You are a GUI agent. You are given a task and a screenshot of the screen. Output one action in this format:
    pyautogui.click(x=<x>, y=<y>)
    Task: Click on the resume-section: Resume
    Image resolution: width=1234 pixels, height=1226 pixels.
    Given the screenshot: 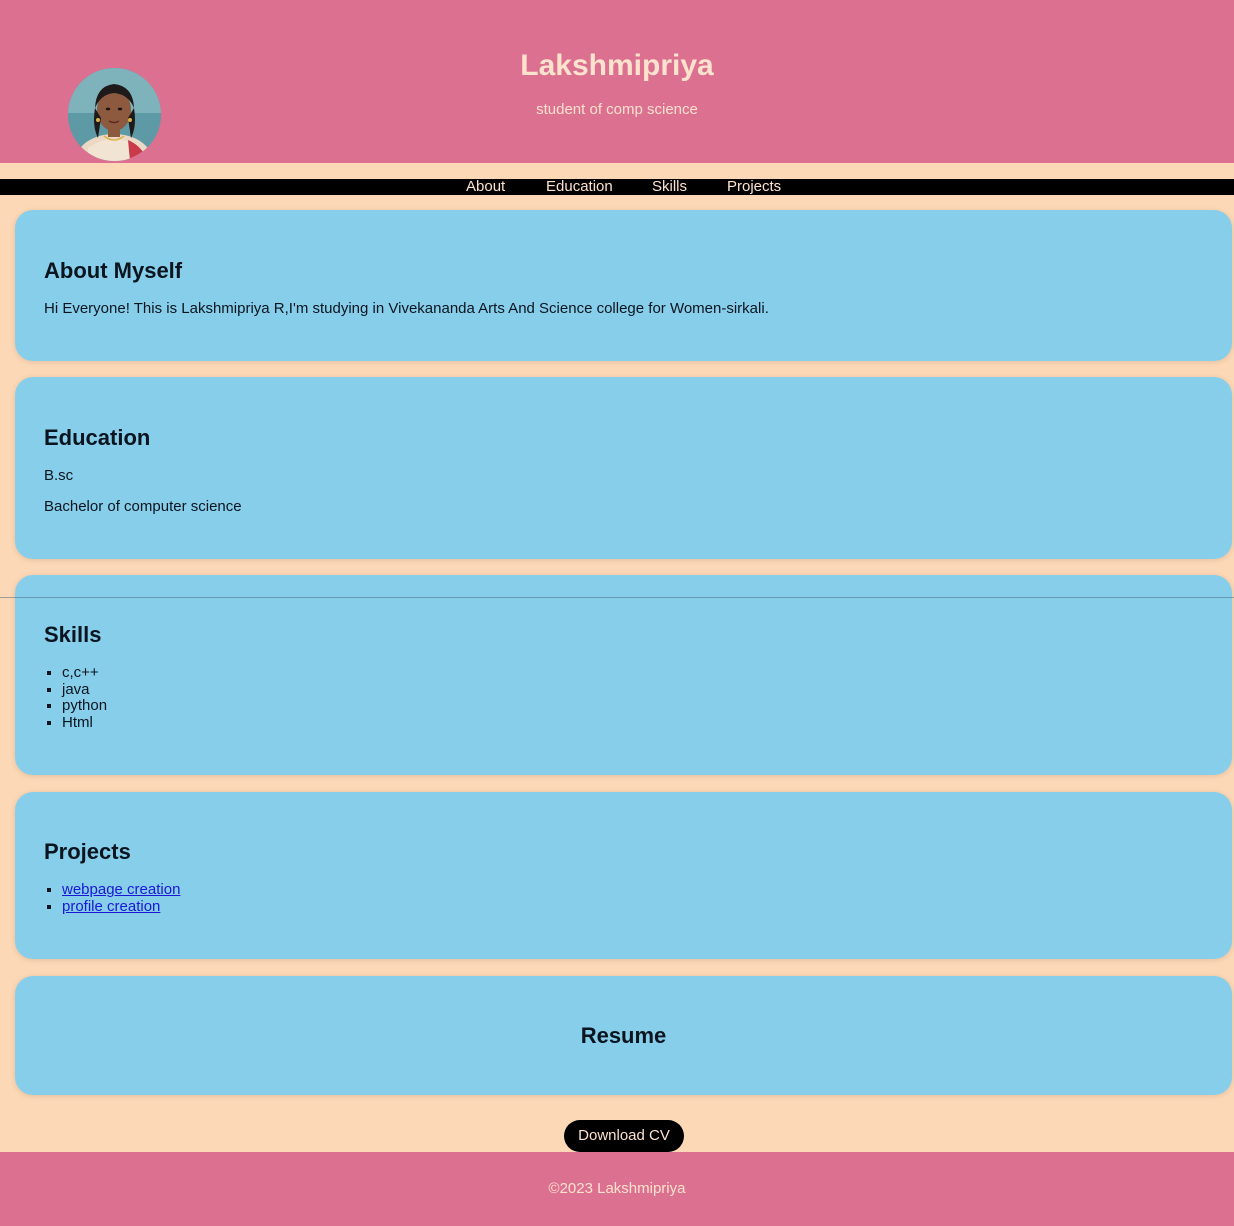 What is the action you would take?
    pyautogui.click(x=623, y=1035)
    